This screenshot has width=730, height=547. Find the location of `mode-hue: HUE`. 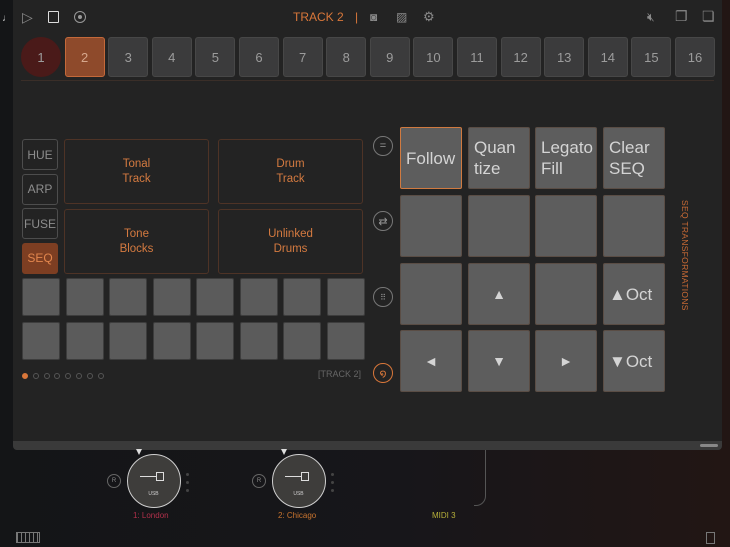

mode-hue: HUE is located at coordinates (40, 154).